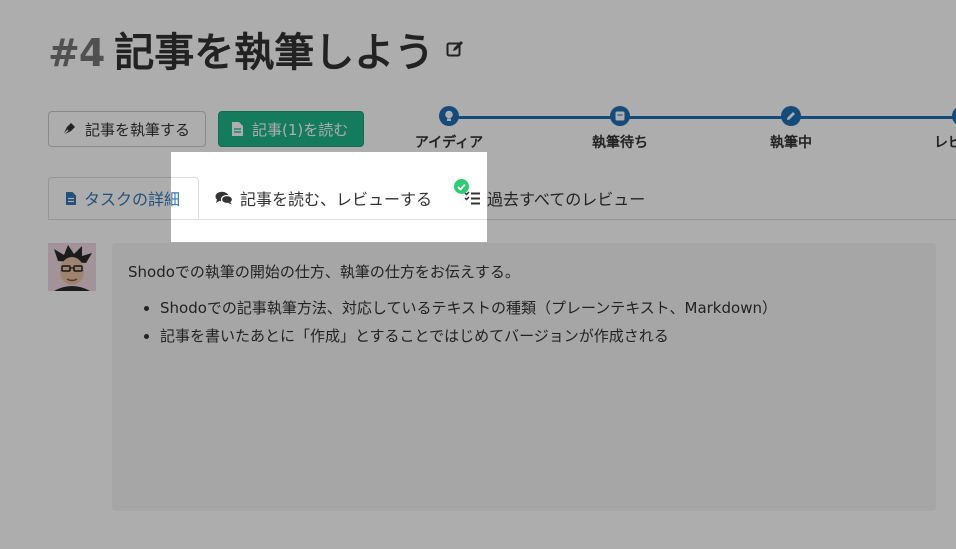  Describe the element at coordinates (336, 199) in the screenshot. I see `tab-read-review-label: 記事を読む、レビューする` at that location.